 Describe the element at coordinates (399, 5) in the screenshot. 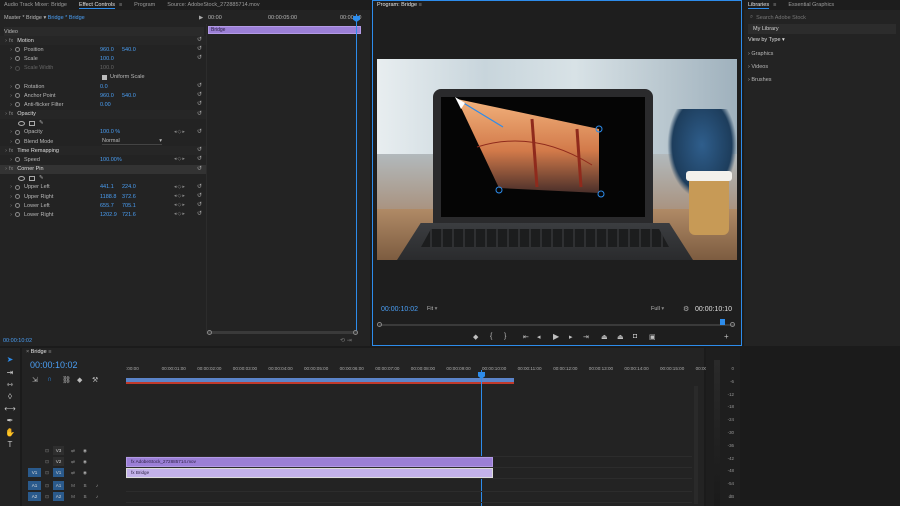

I see `program-tab: Program: Bridge ≡` at that location.